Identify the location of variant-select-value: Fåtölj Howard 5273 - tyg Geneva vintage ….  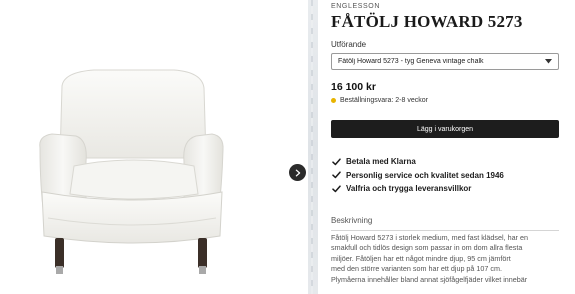
(411, 61).